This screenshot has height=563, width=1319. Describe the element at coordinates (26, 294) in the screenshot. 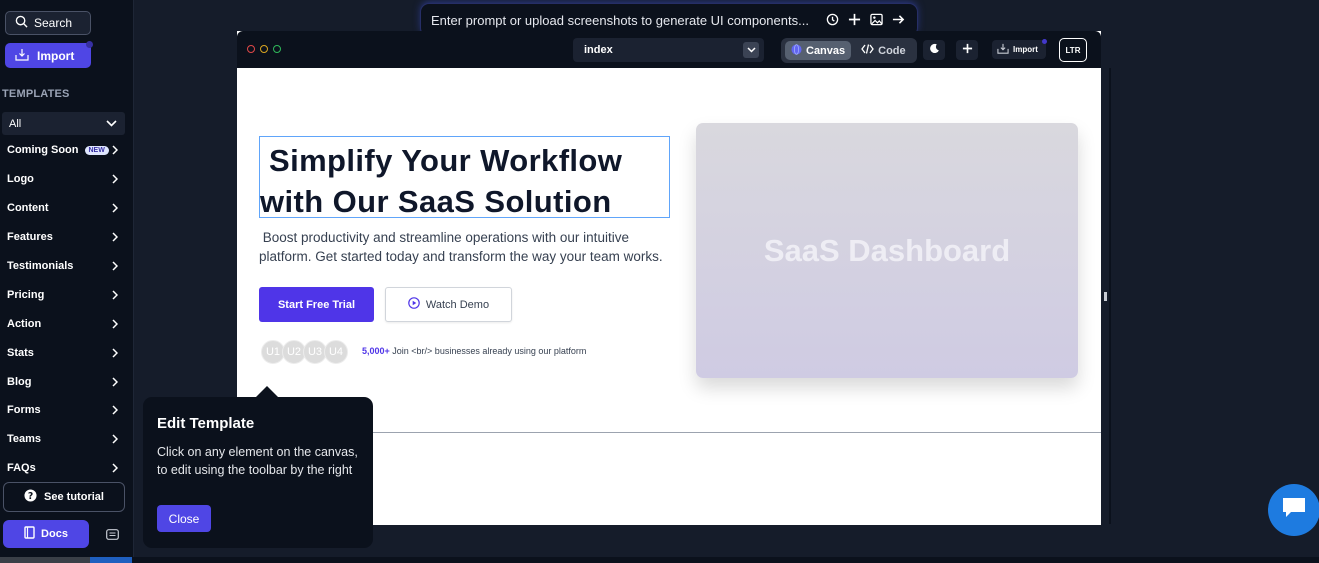

I see `category-label: Pricing` at that location.